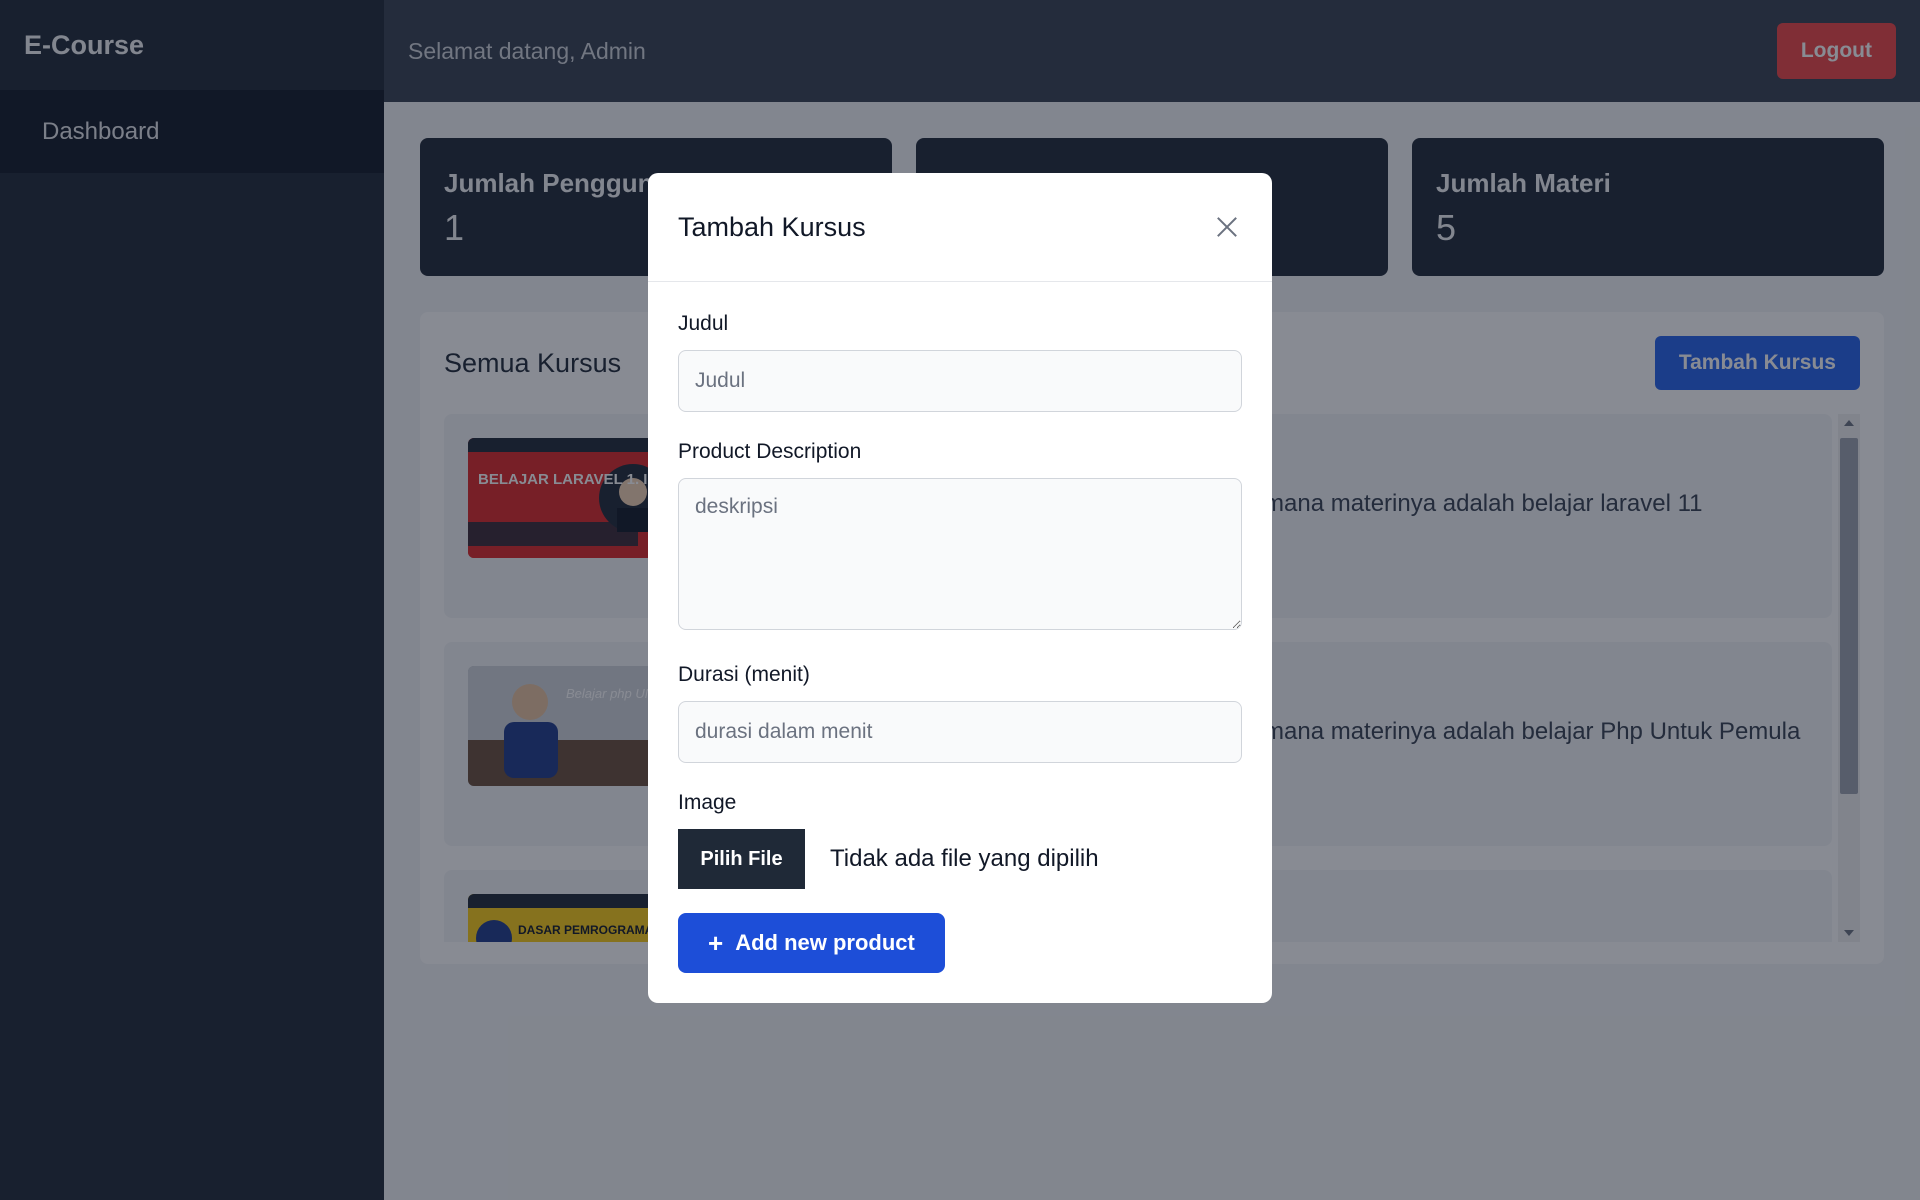 The height and width of the screenshot is (1200, 1920). I want to click on image-label: Image, so click(707, 802).